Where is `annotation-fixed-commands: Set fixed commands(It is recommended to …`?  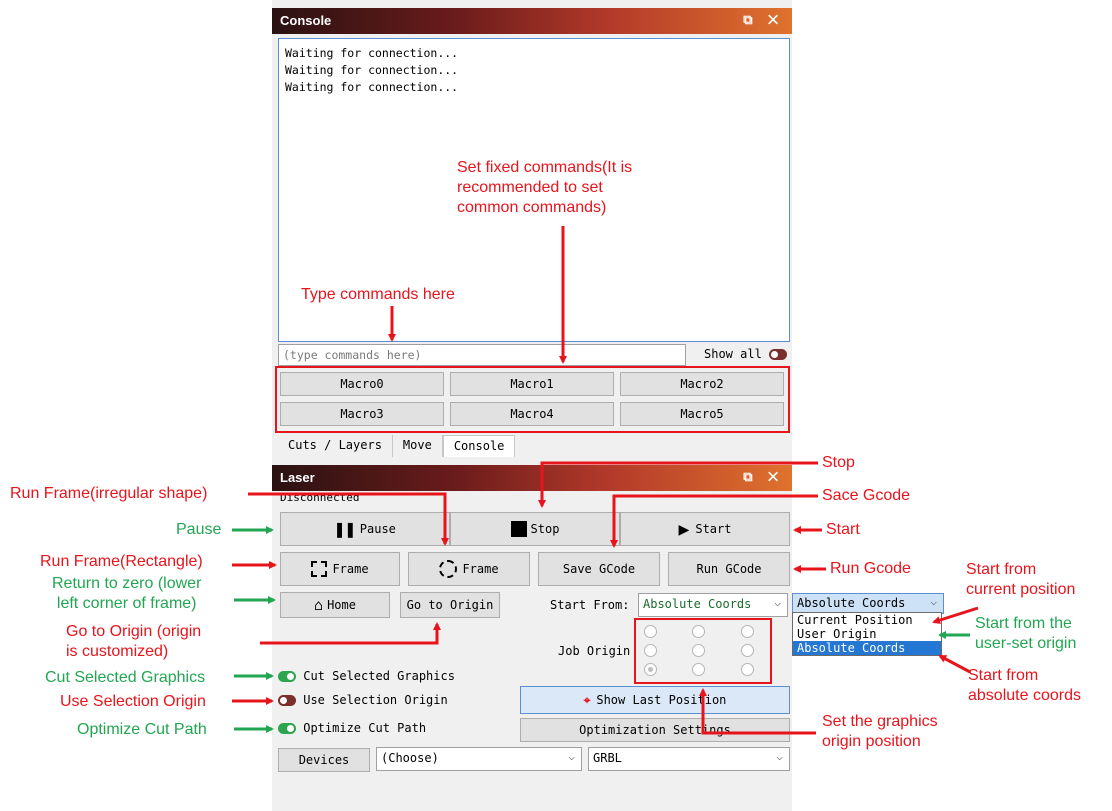
annotation-fixed-commands: Set fixed commands(It is recommended to … is located at coordinates (545, 187).